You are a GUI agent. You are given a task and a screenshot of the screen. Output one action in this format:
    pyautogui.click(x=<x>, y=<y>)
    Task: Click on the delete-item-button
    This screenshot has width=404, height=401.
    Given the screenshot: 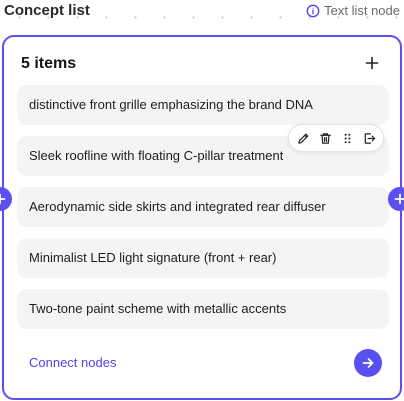 What is the action you would take?
    pyautogui.click(x=325, y=138)
    